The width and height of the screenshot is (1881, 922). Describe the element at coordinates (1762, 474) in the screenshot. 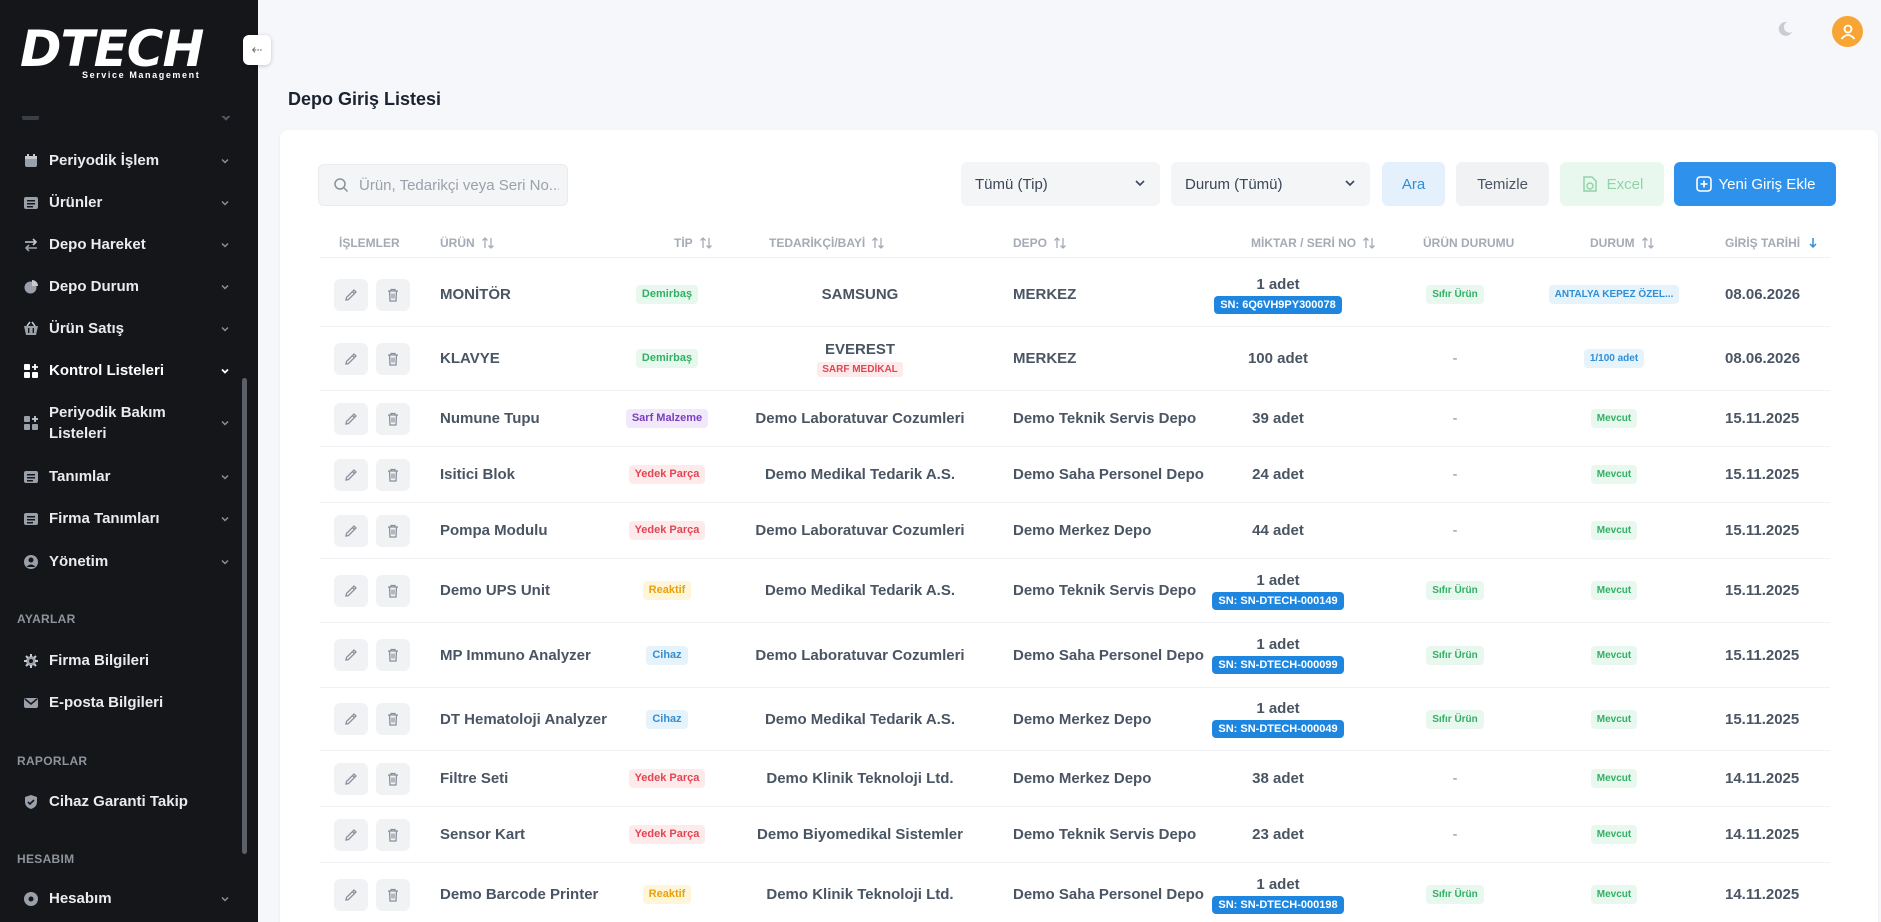

I see `cell-date: 15.11.2025` at that location.